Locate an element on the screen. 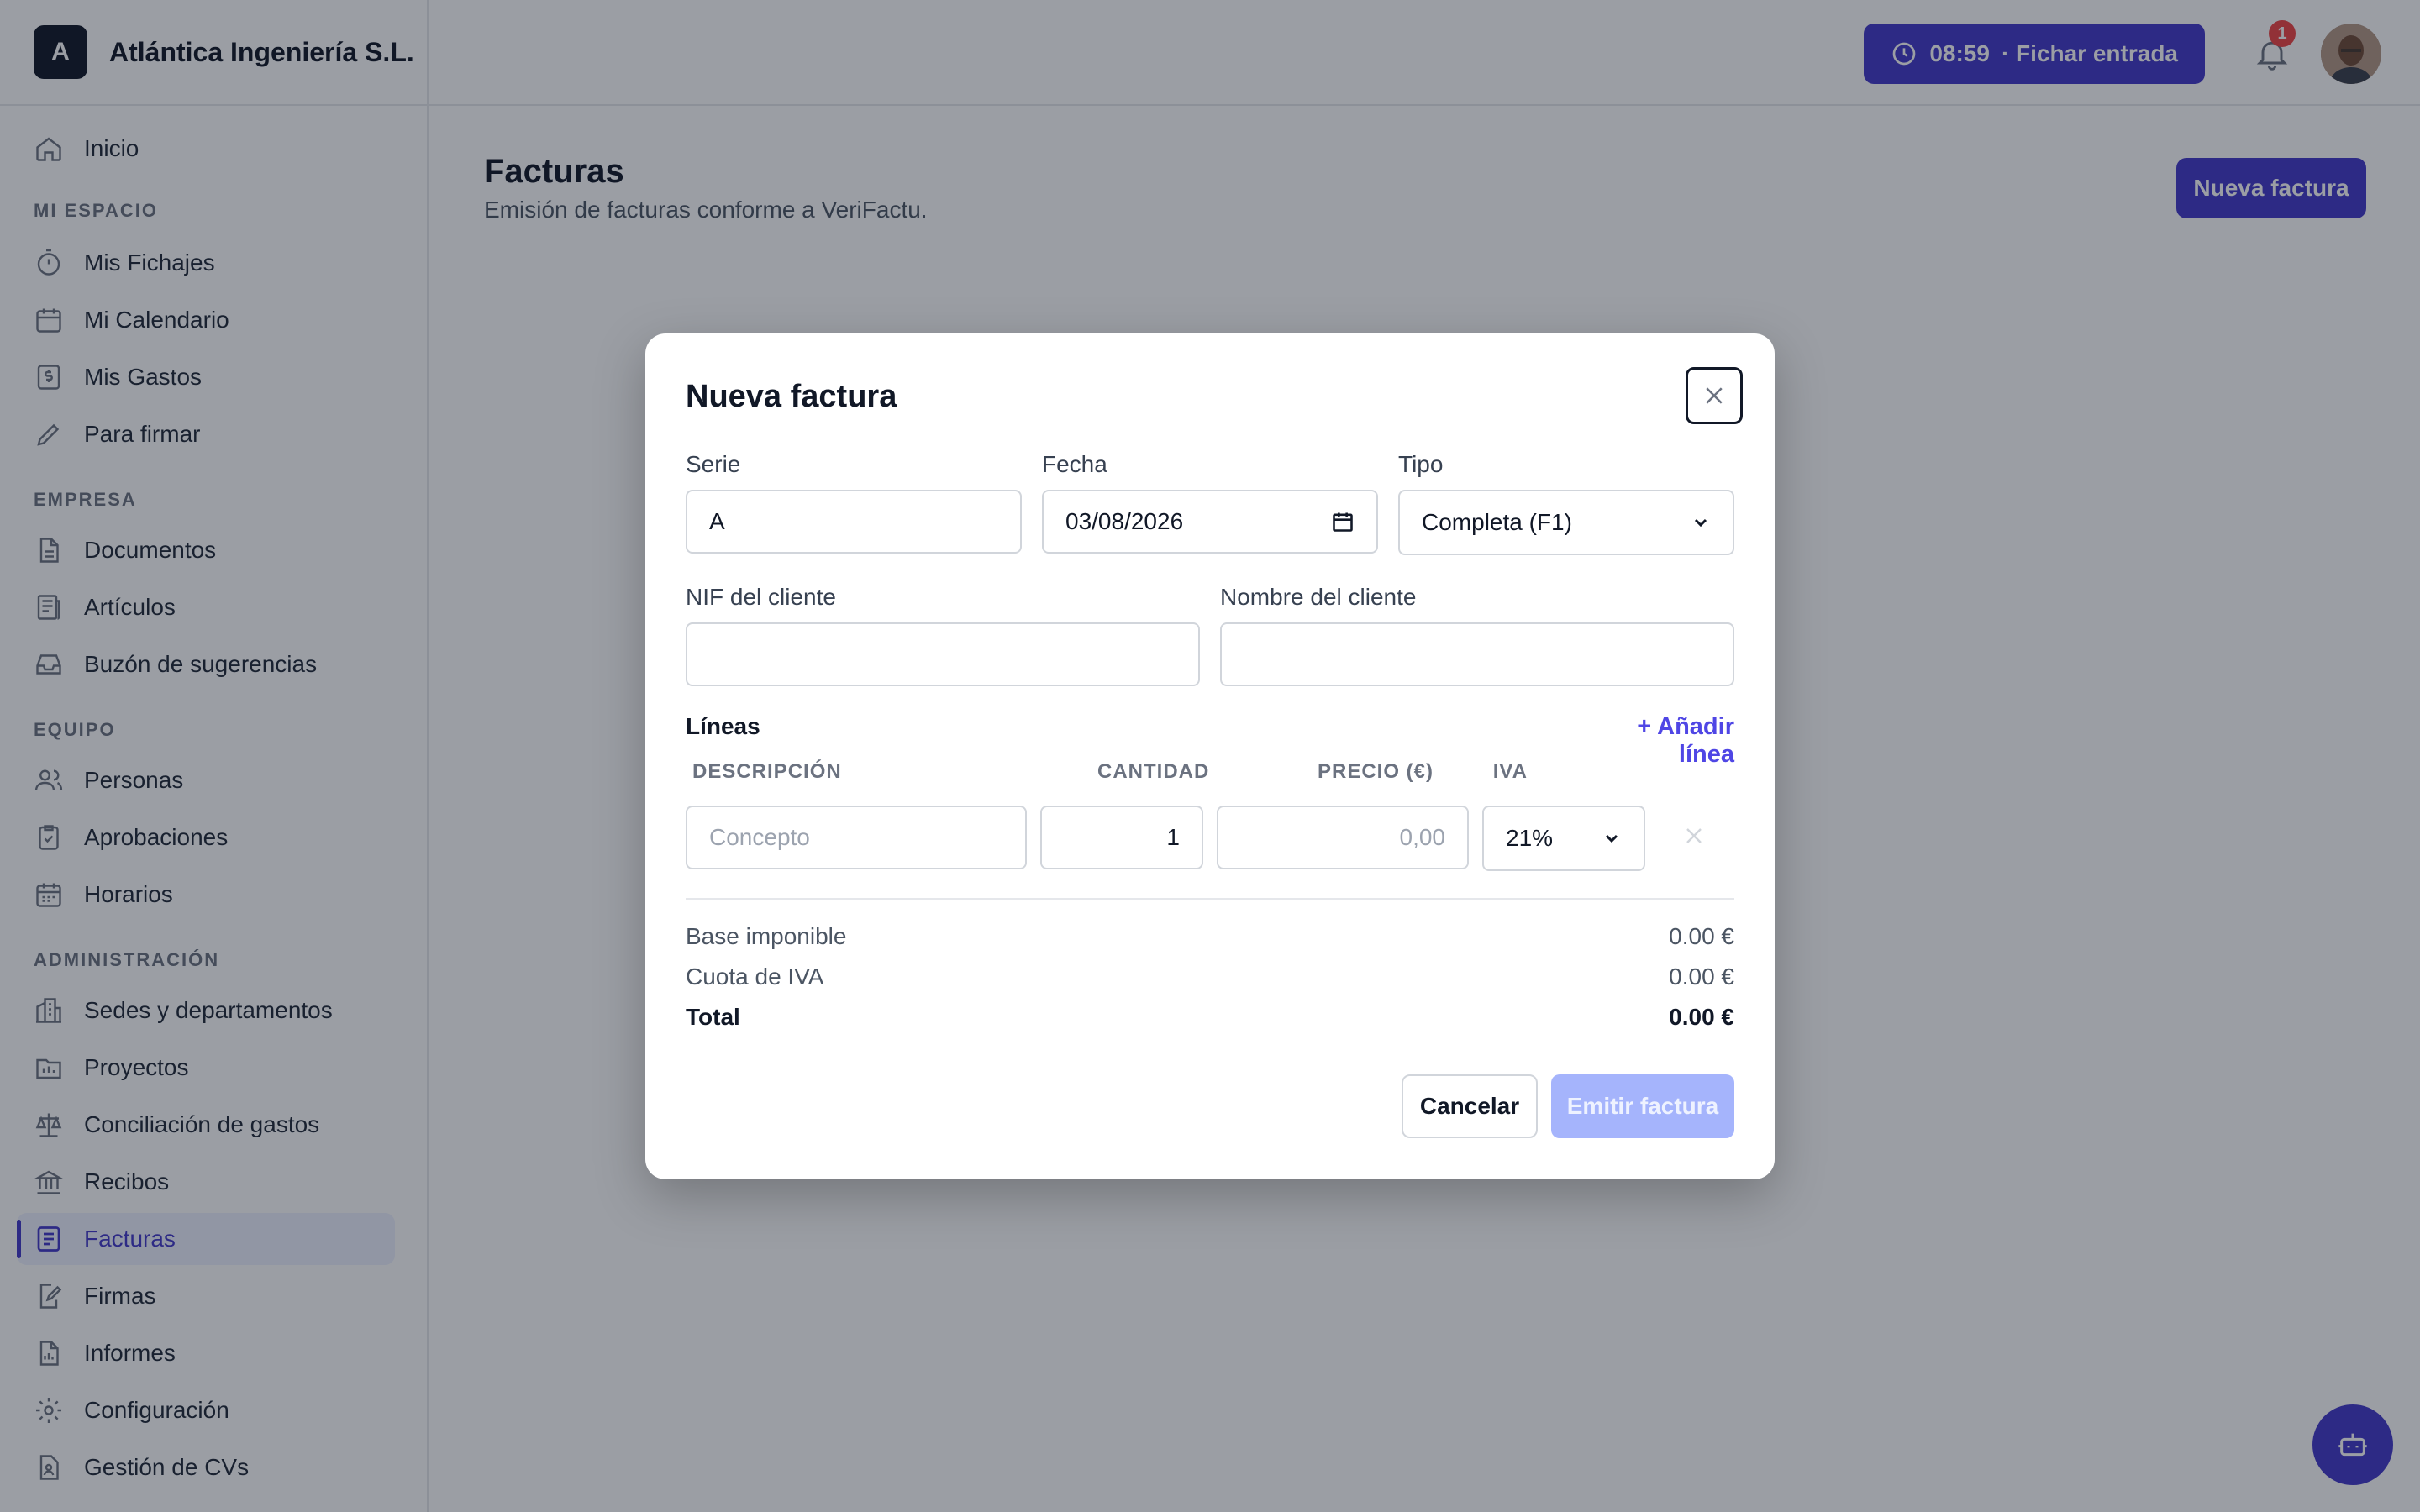  tipo-select: Completa (F1) is located at coordinates (1566, 522).